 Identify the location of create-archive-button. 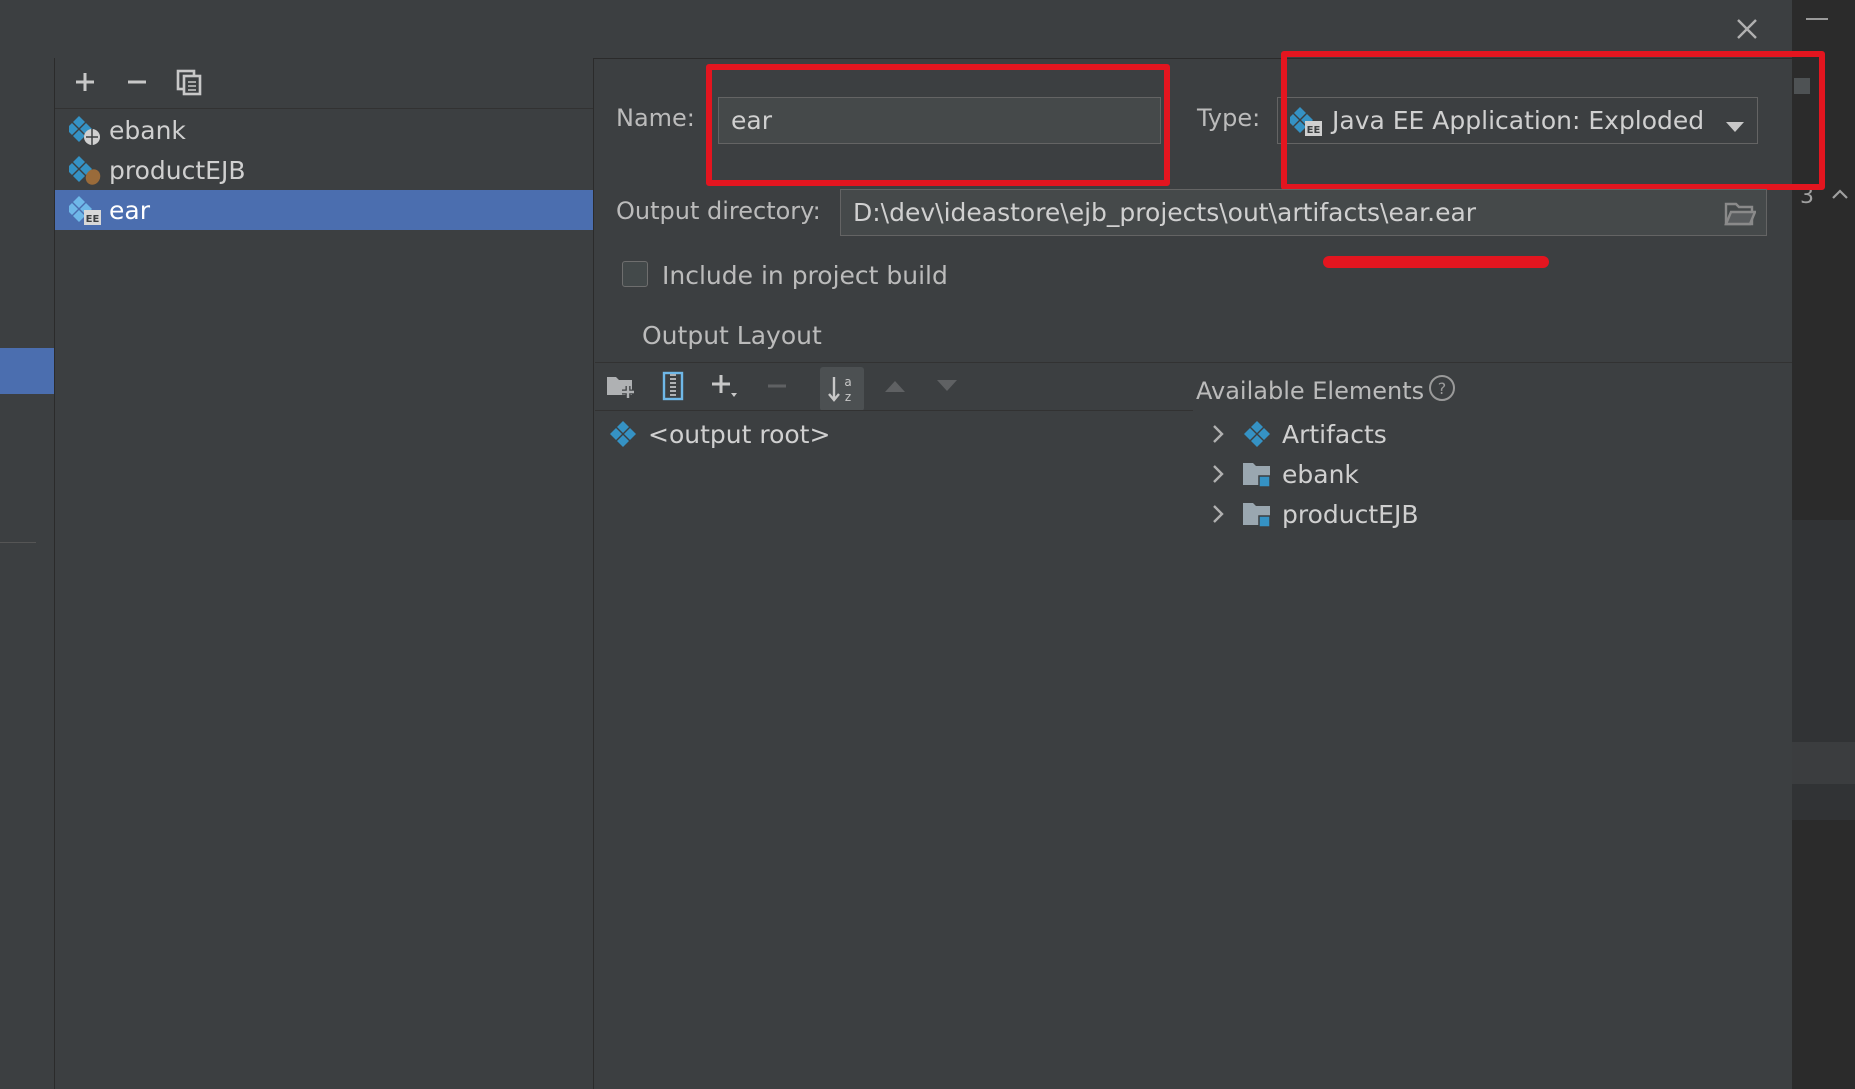
(673, 386).